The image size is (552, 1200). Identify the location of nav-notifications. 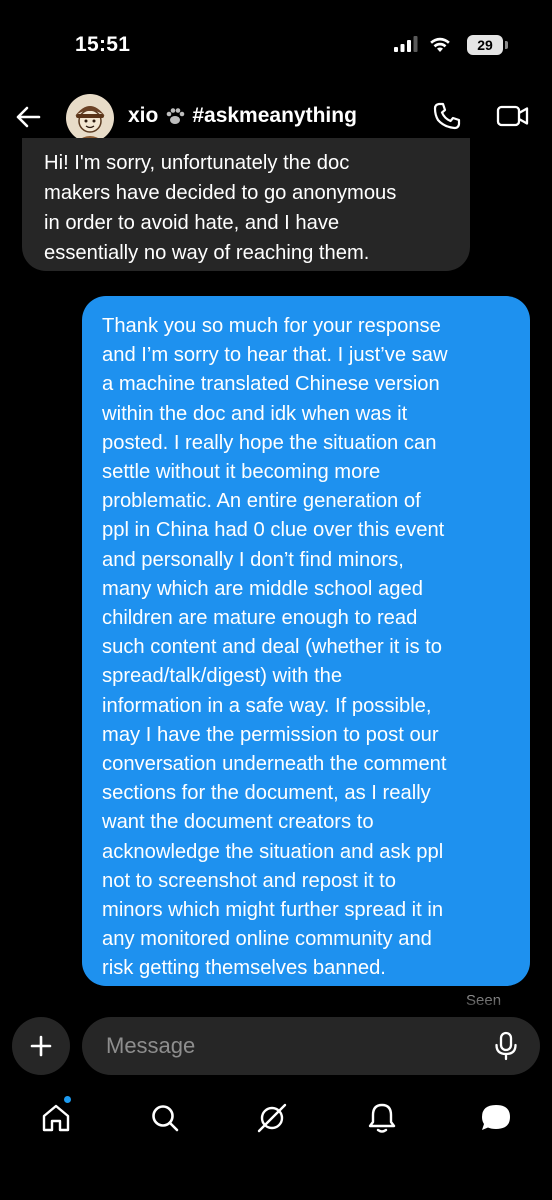
(382, 1118).